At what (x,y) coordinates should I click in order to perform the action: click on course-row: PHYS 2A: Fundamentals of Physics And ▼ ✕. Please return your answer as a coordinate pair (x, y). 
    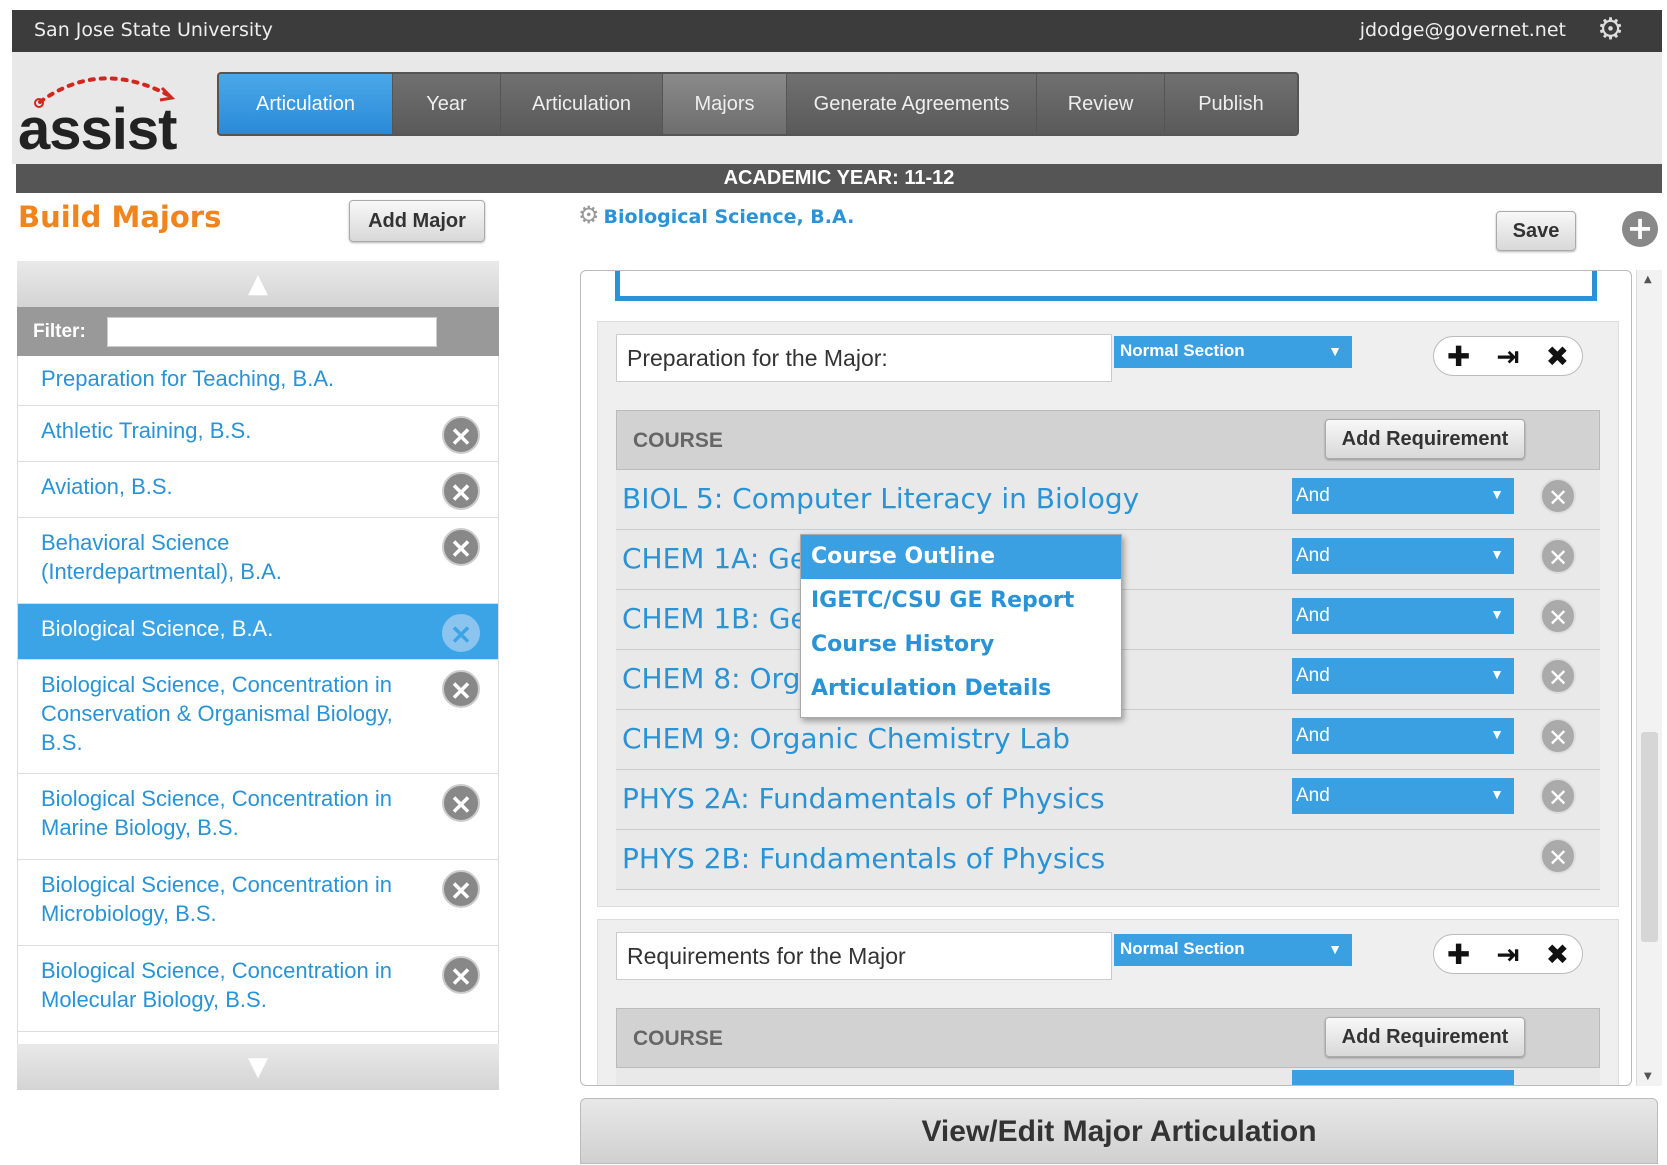
    Looking at the image, I should click on (1108, 800).